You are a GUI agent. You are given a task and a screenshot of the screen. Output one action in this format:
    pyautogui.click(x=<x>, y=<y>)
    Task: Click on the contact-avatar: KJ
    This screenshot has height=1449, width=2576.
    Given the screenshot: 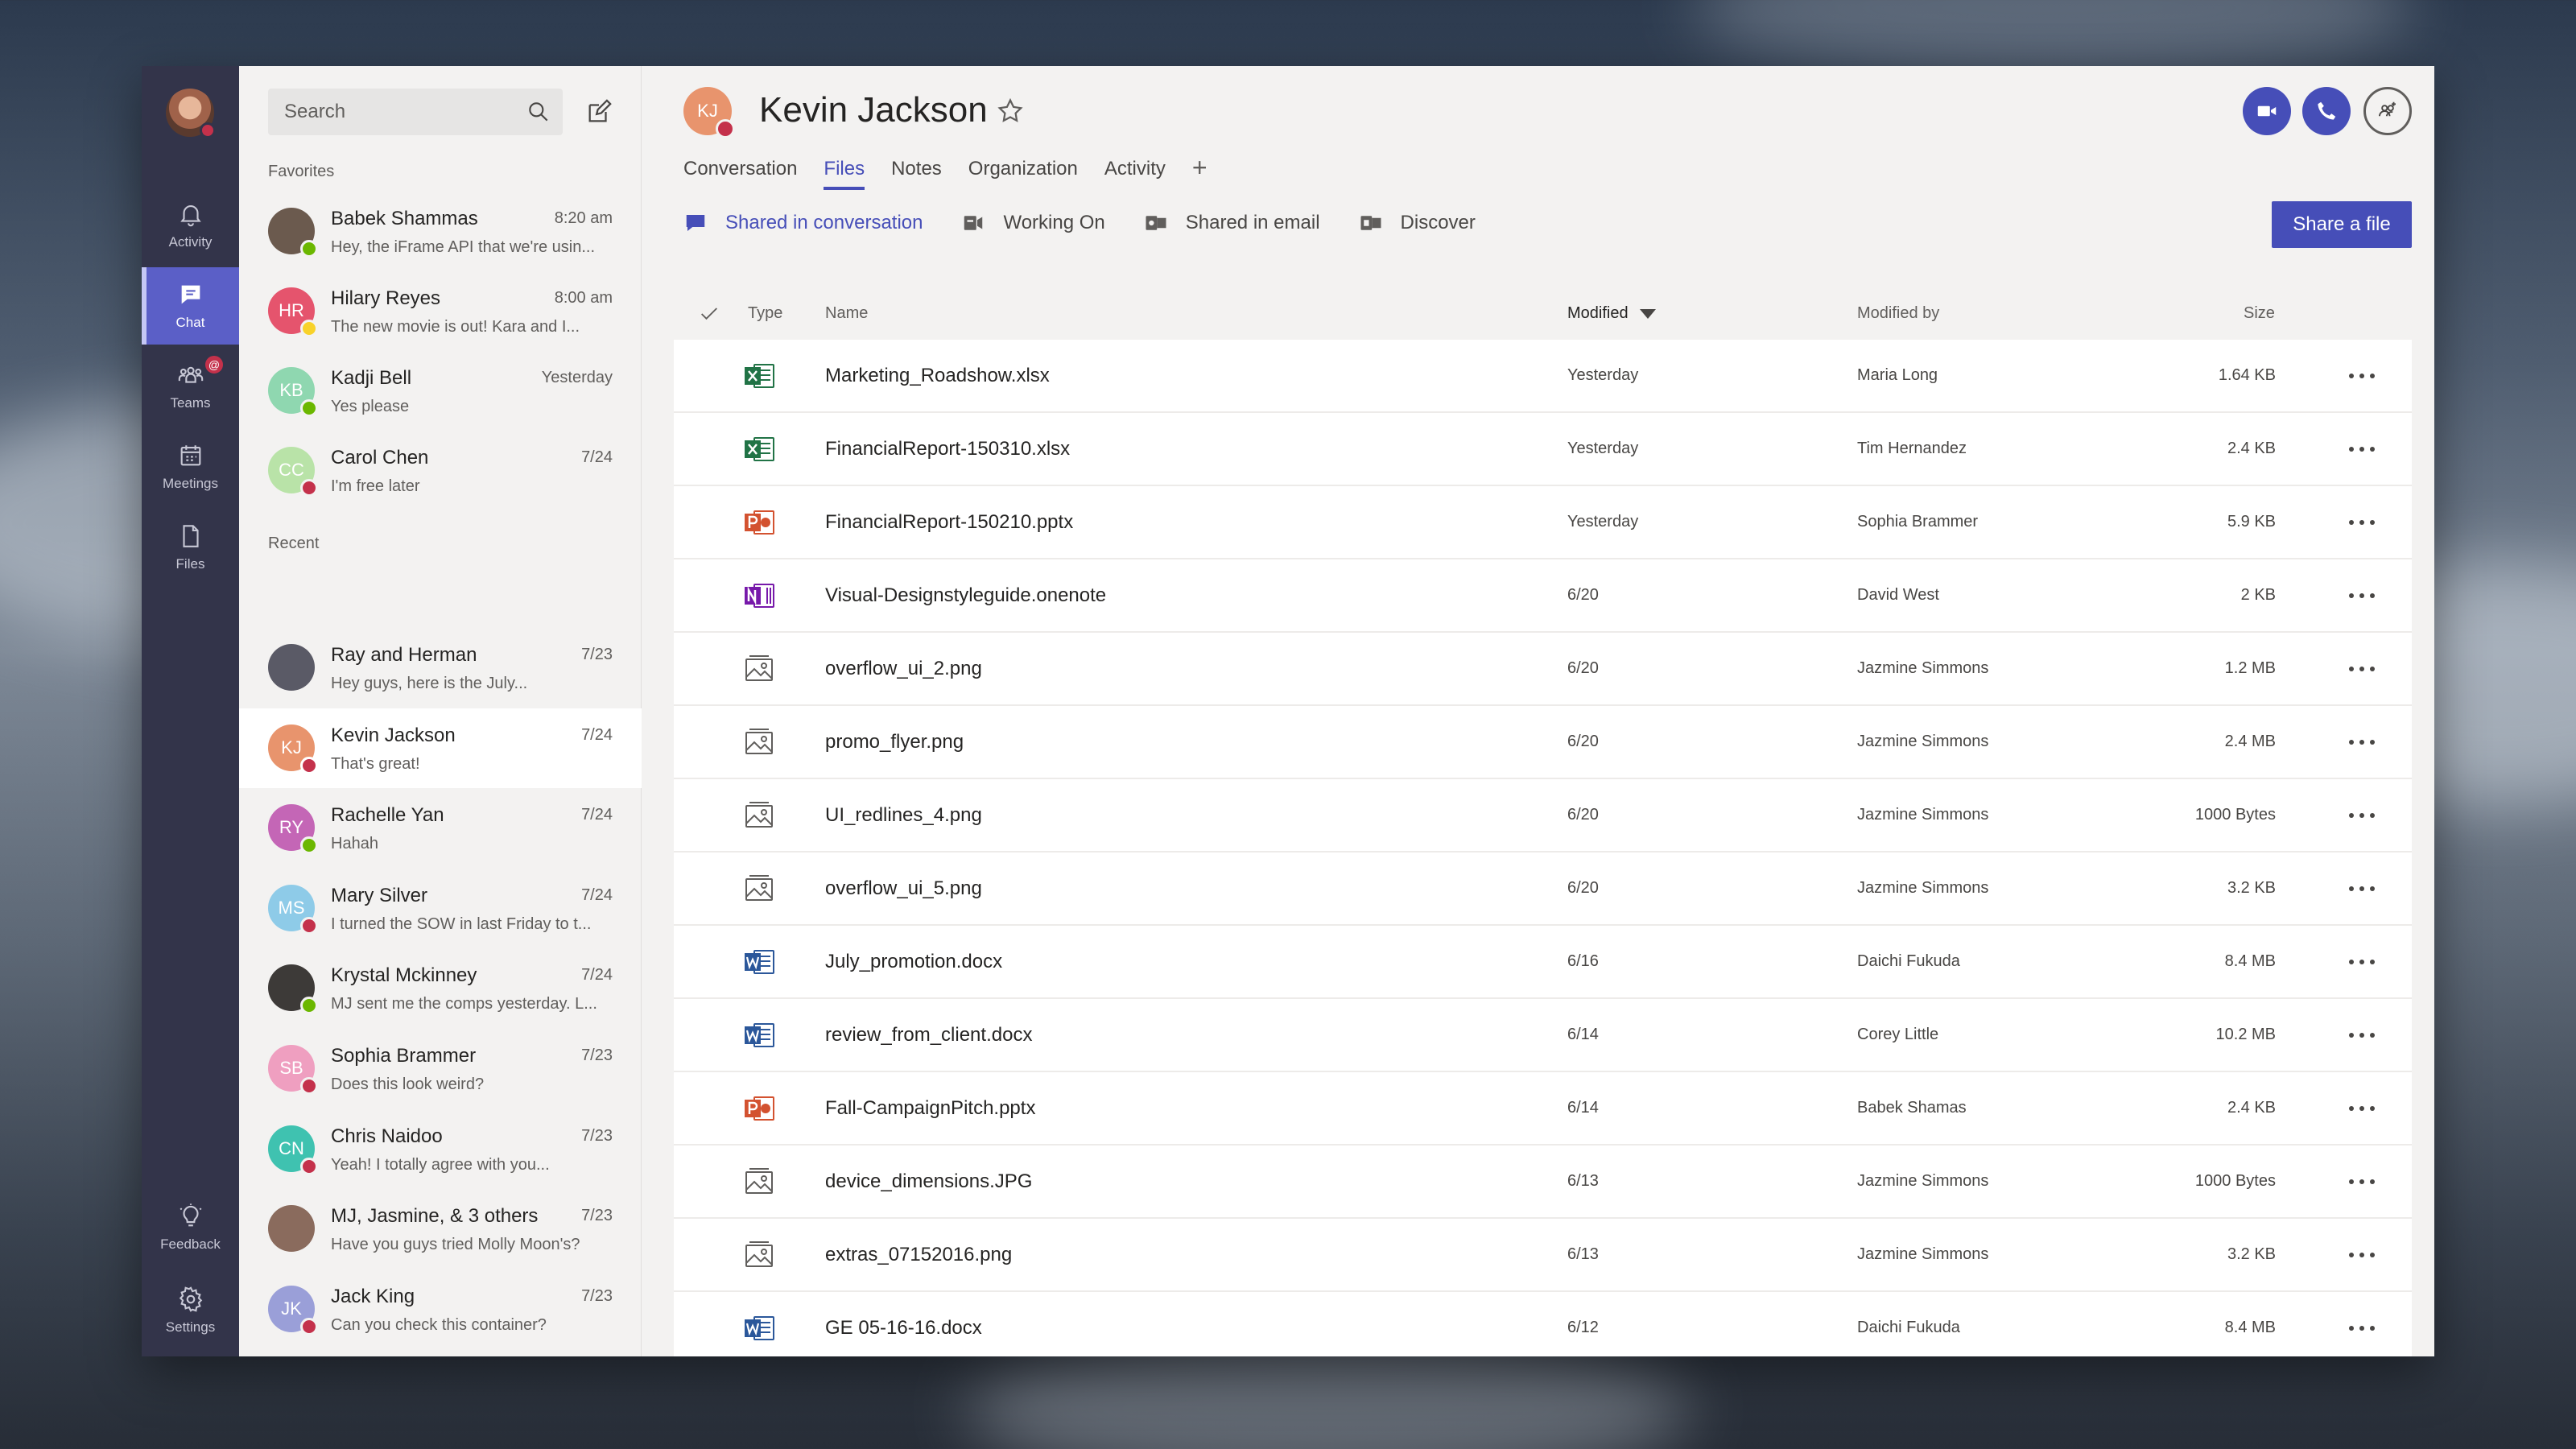 What is the action you would take?
    pyautogui.click(x=709, y=112)
    